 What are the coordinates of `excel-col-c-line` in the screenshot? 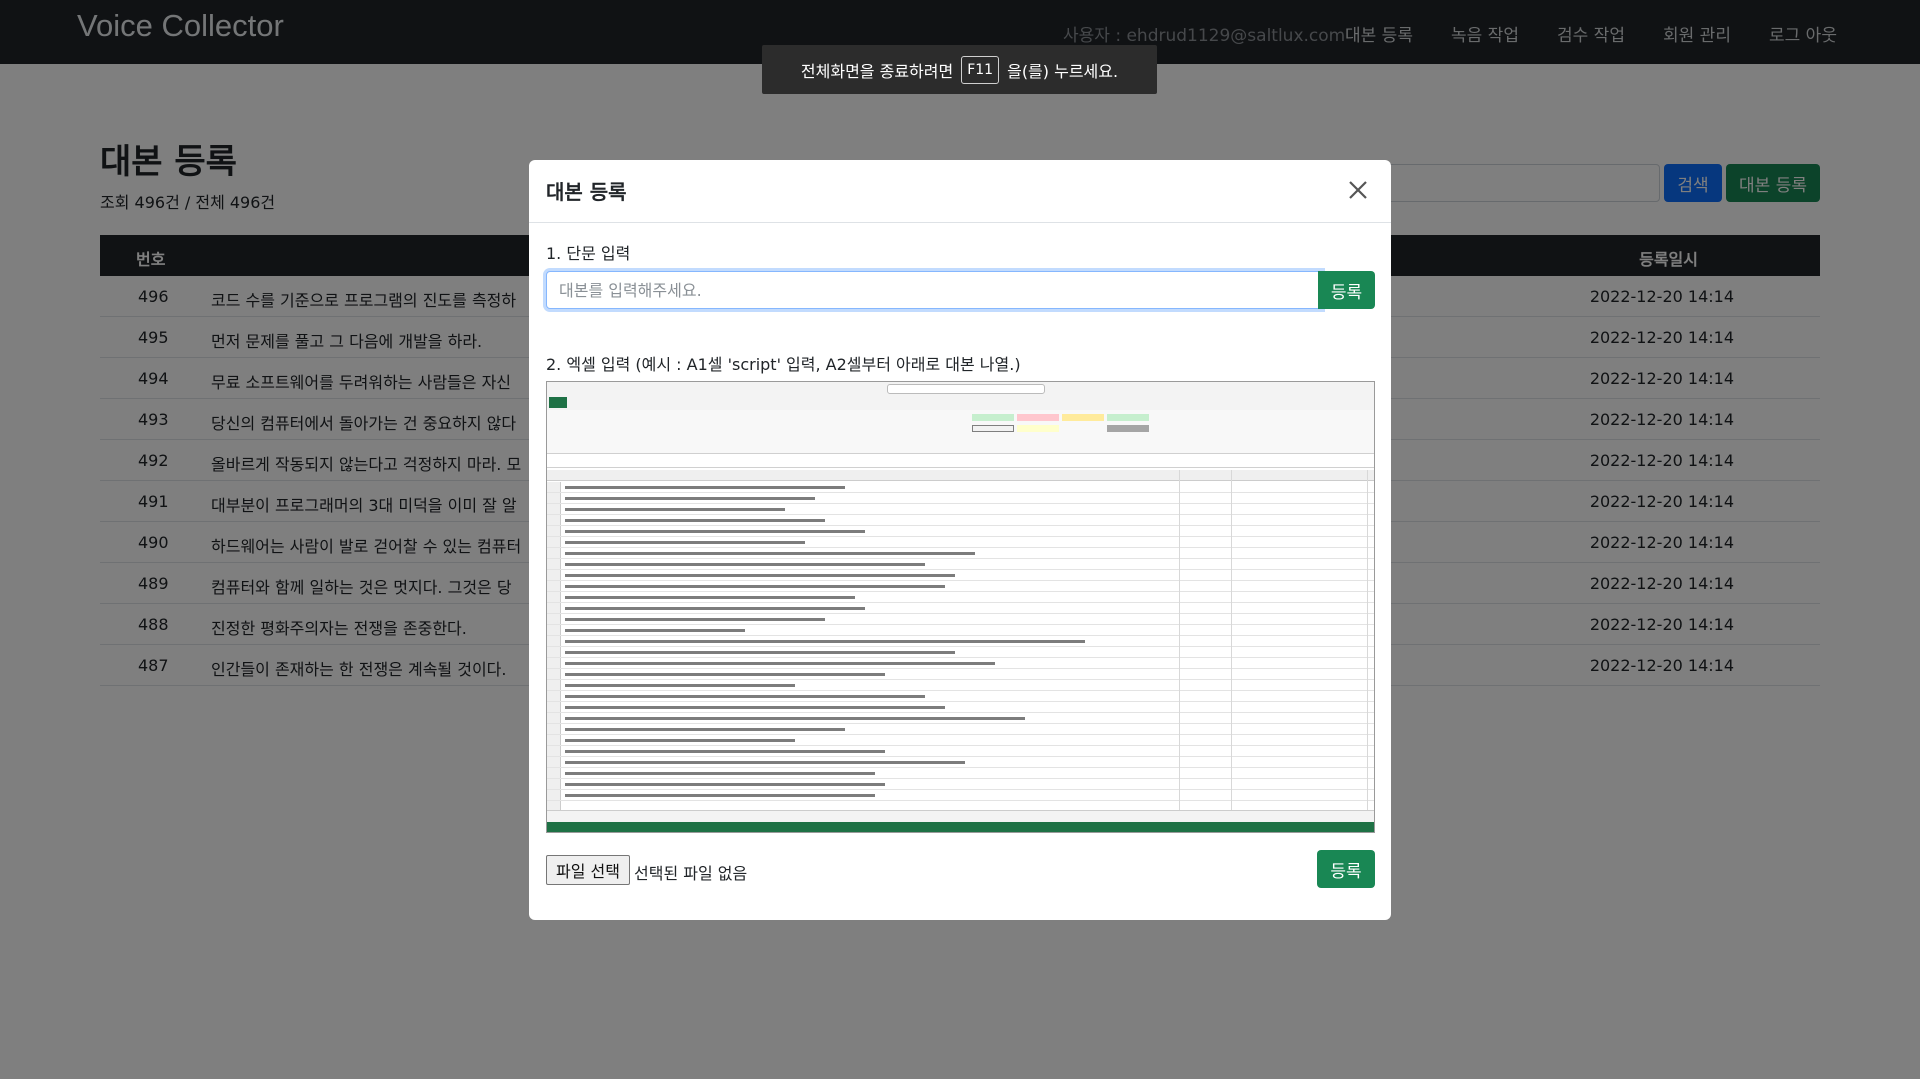 It's located at (1231, 640).